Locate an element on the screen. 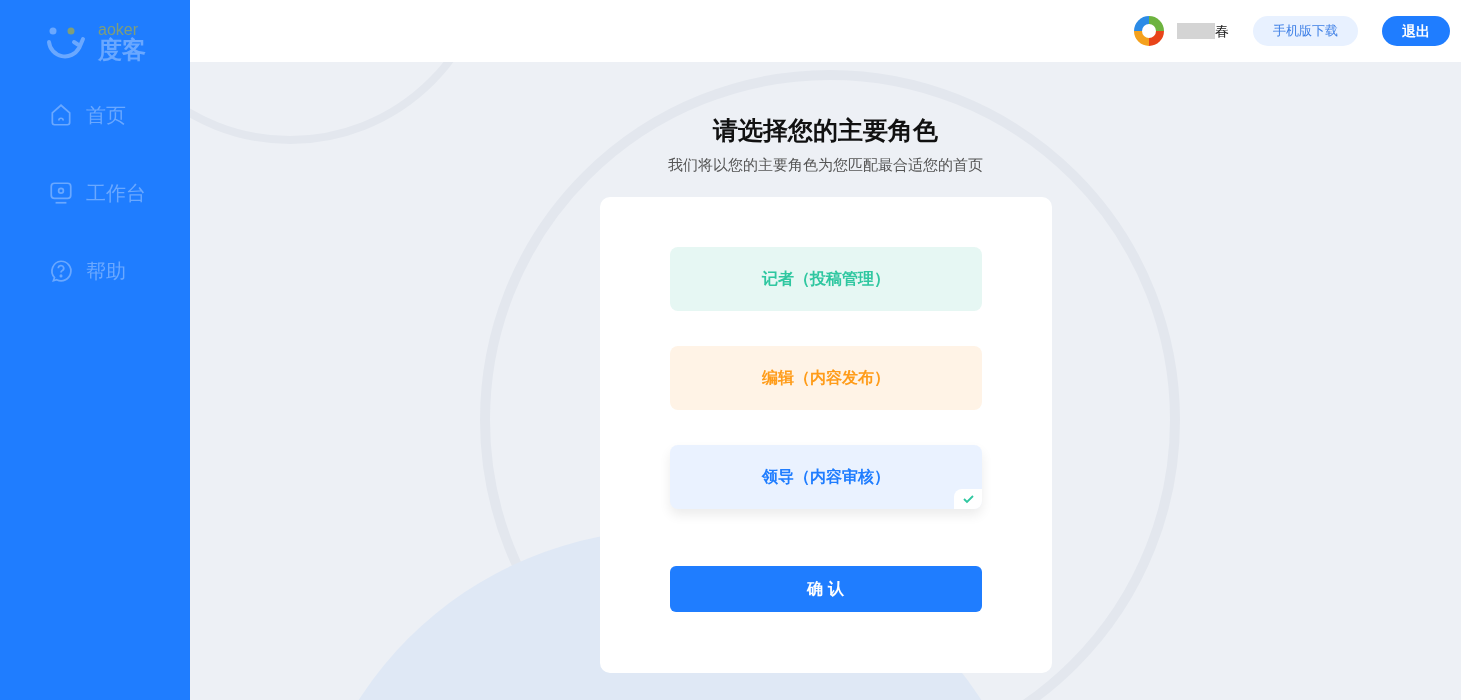  page-subtitle: 我们将以您的主要角色为您匹配最合适您的首页 is located at coordinates (825, 164).